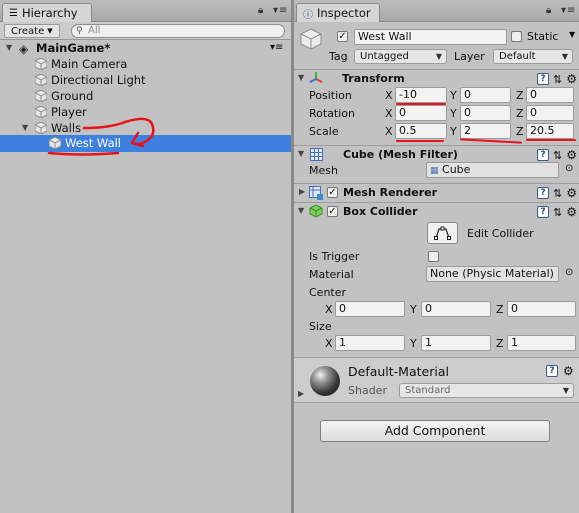  What do you see at coordinates (311, 40) in the screenshot?
I see `object-cube-icon` at bounding box center [311, 40].